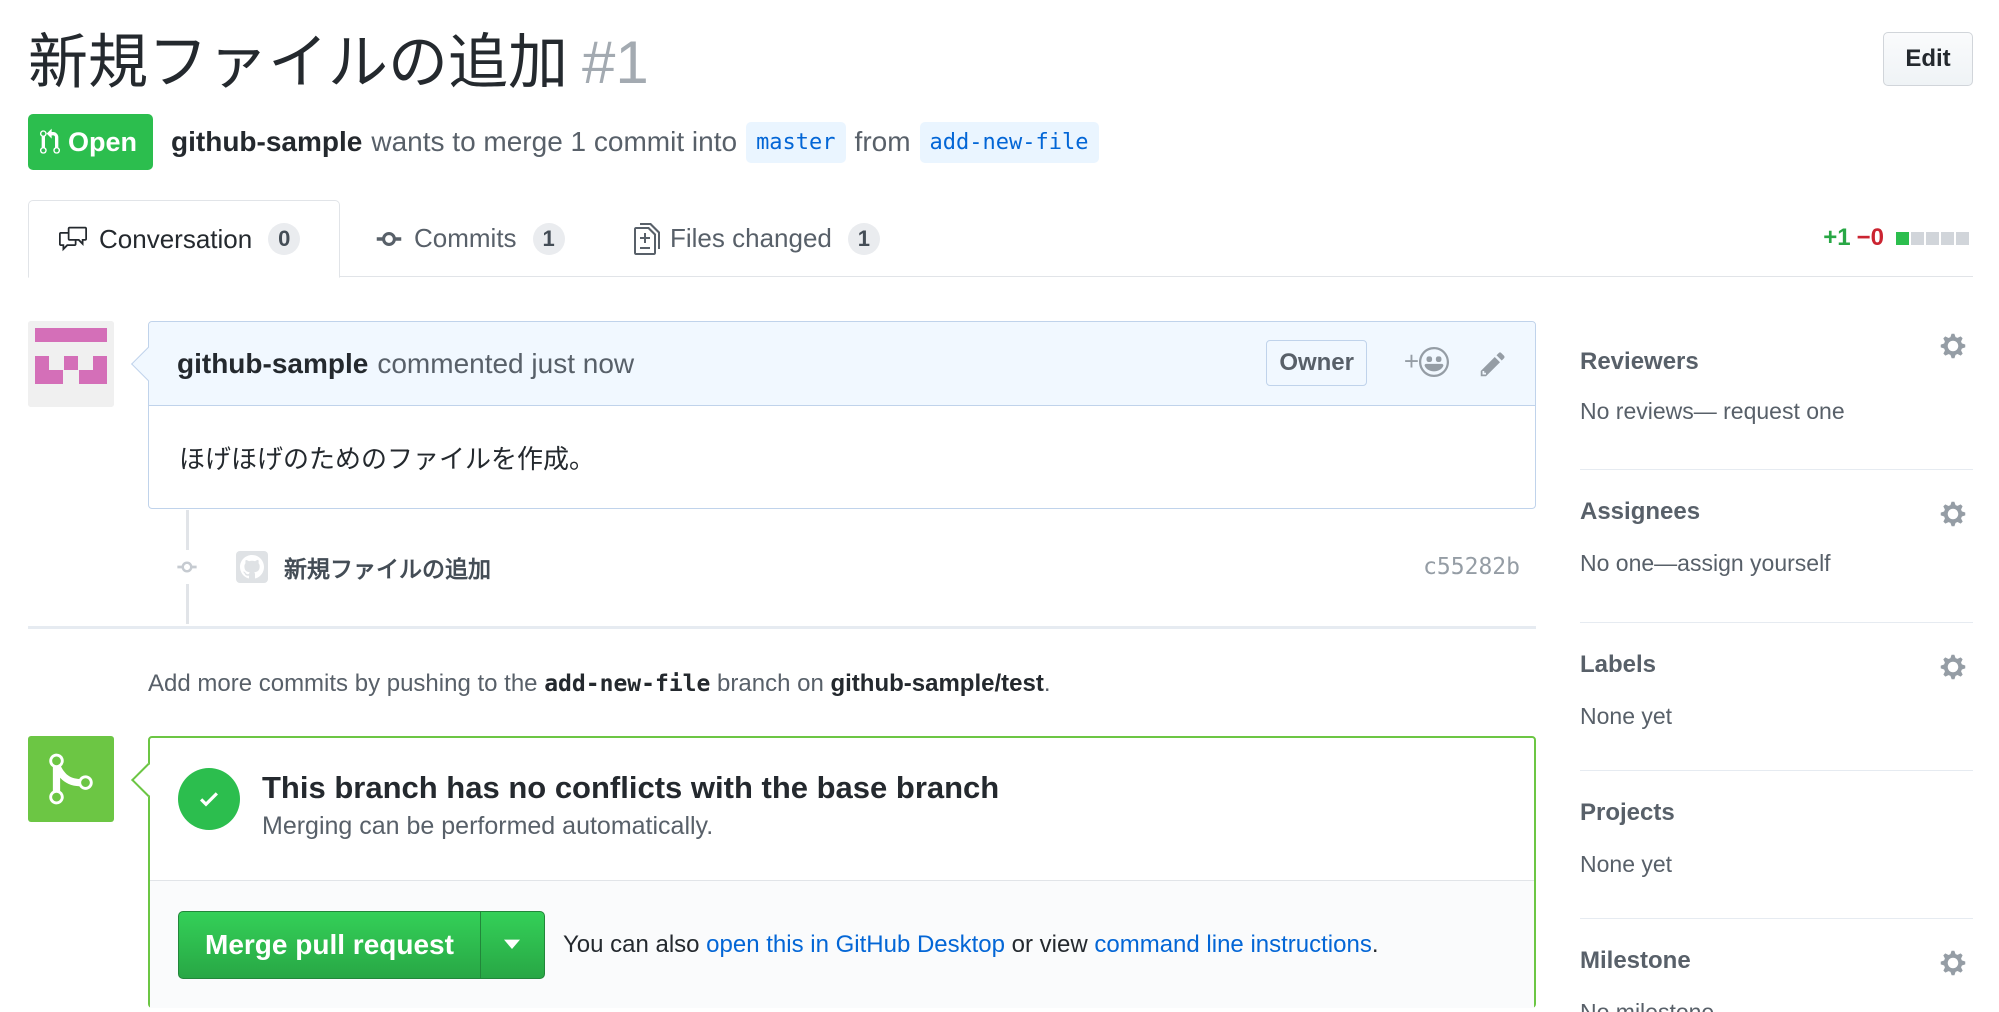 Image resolution: width=1999 pixels, height=1012 pixels. I want to click on sidebar-milestone: Milestone No milestone, so click(1776, 965).